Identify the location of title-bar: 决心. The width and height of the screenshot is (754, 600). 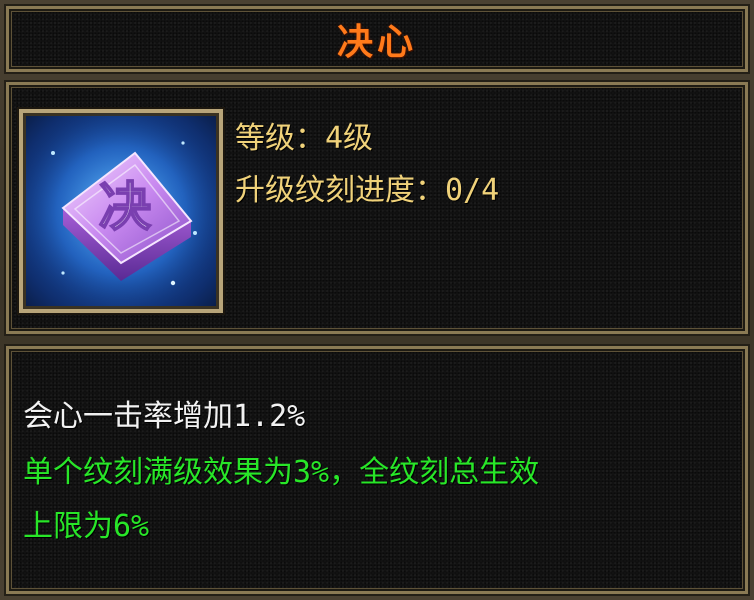
(377, 39).